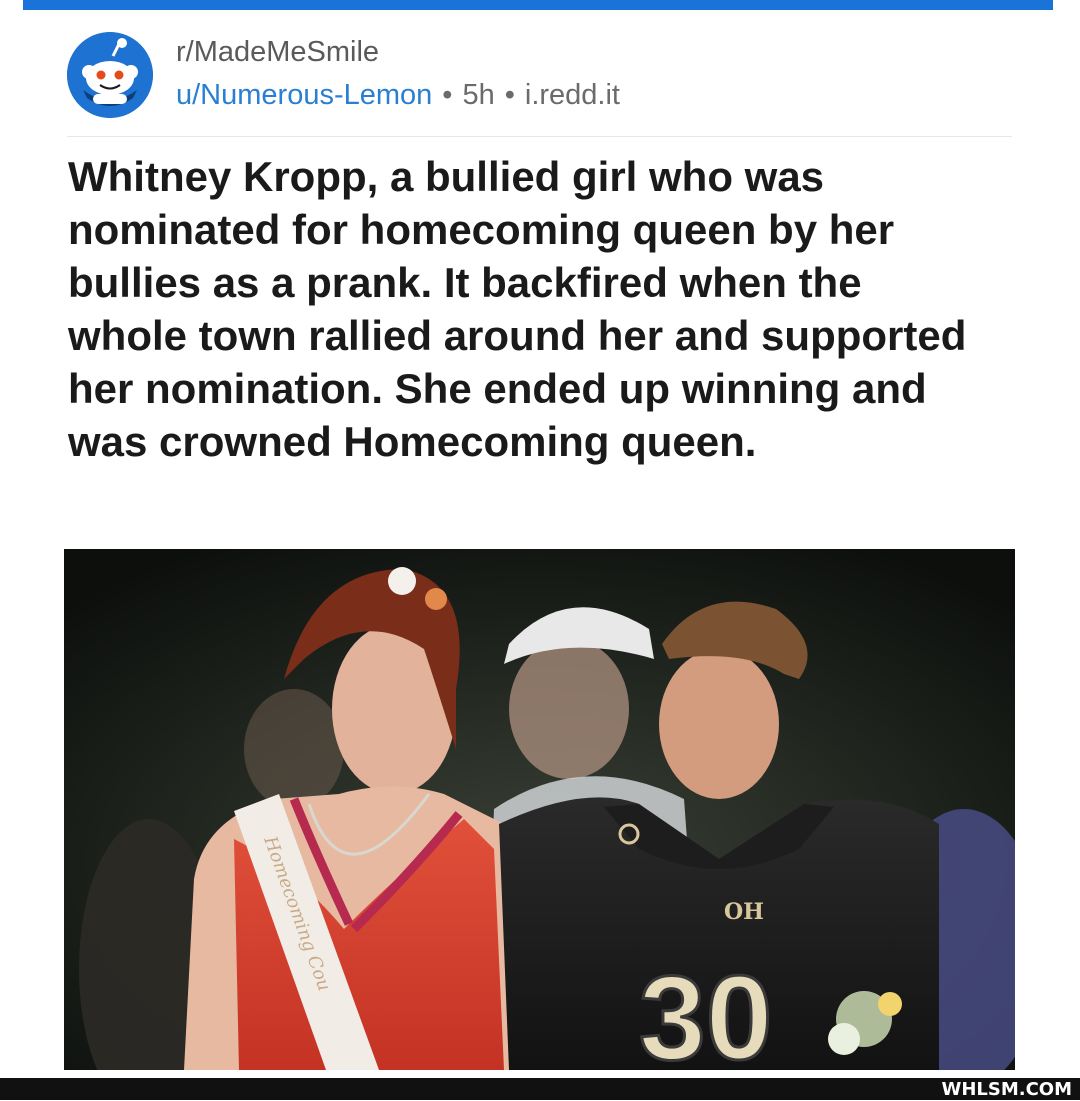 The height and width of the screenshot is (1101, 1080). What do you see at coordinates (538, 5) in the screenshot?
I see `top-accent-bar` at bounding box center [538, 5].